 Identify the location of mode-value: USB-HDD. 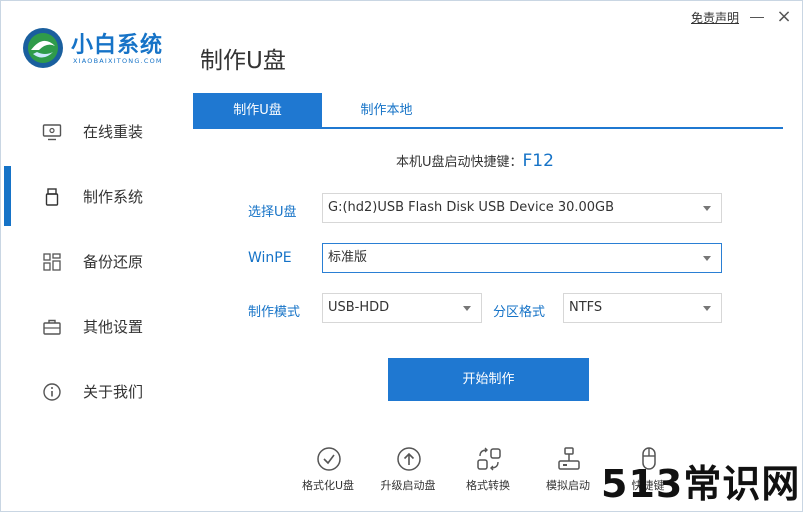
(359, 307).